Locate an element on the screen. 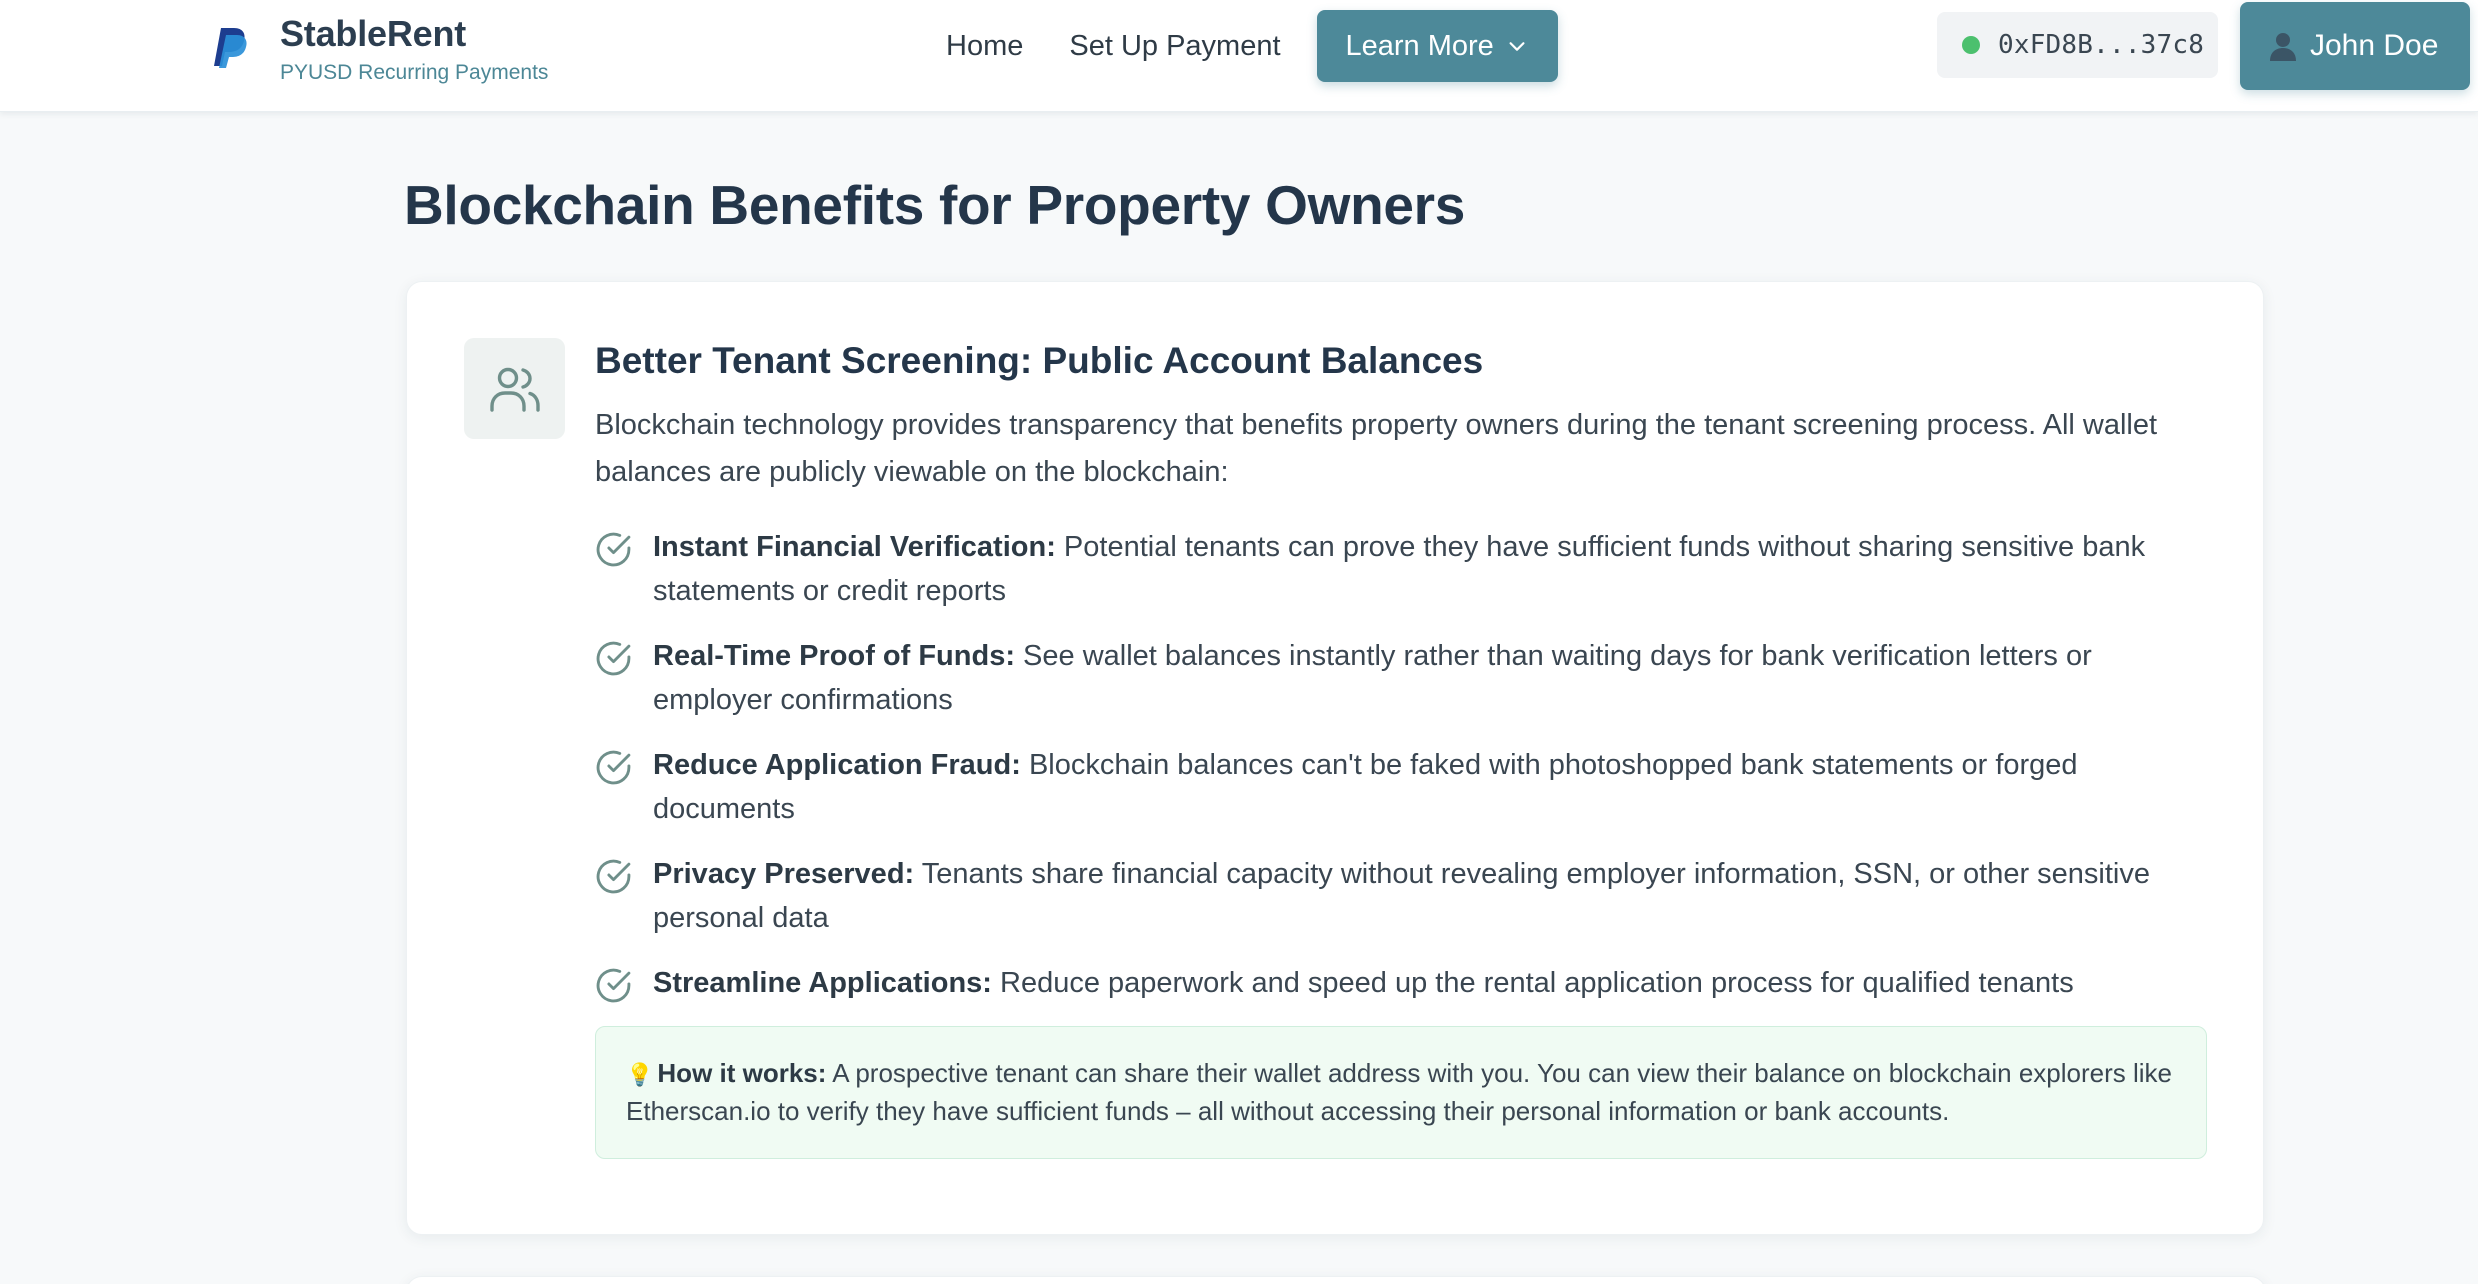  chevron-down-icon is located at coordinates (1517, 46).